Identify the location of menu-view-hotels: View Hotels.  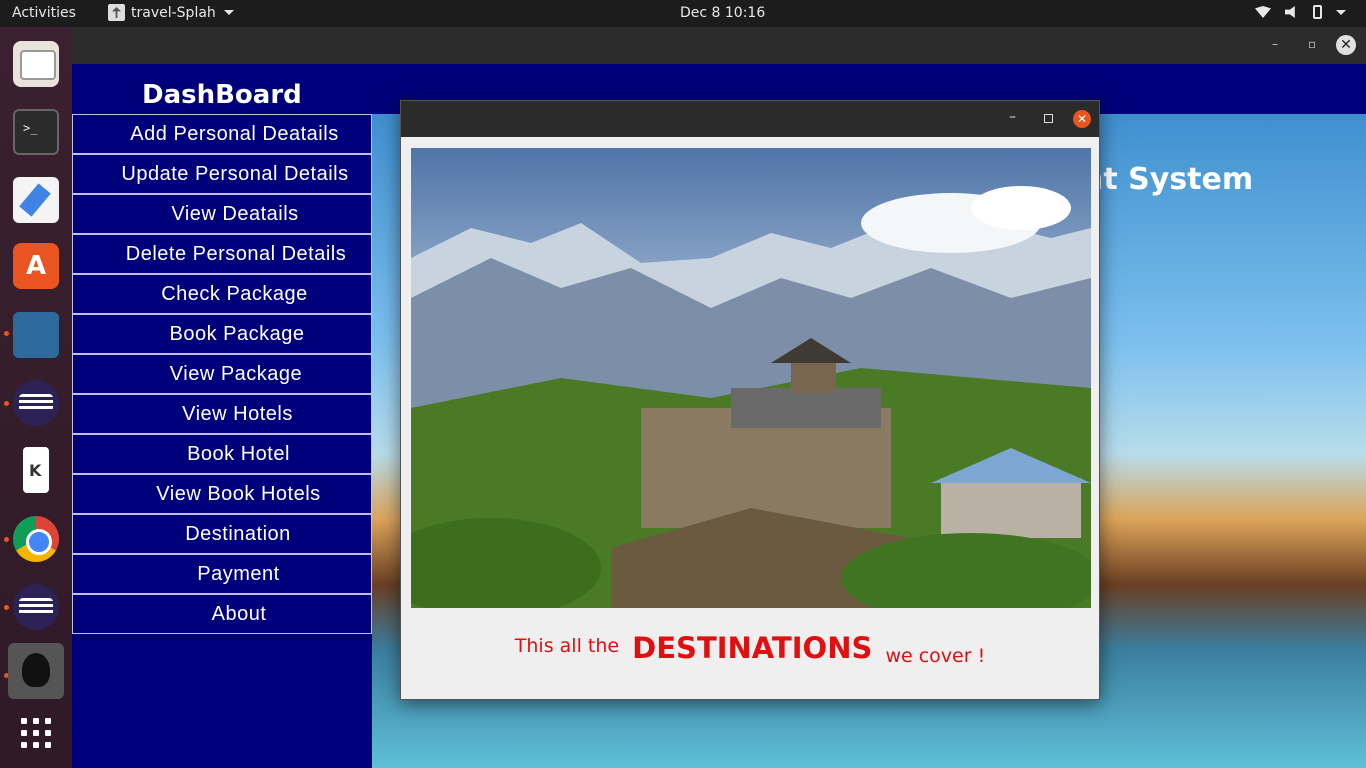
(222, 414).